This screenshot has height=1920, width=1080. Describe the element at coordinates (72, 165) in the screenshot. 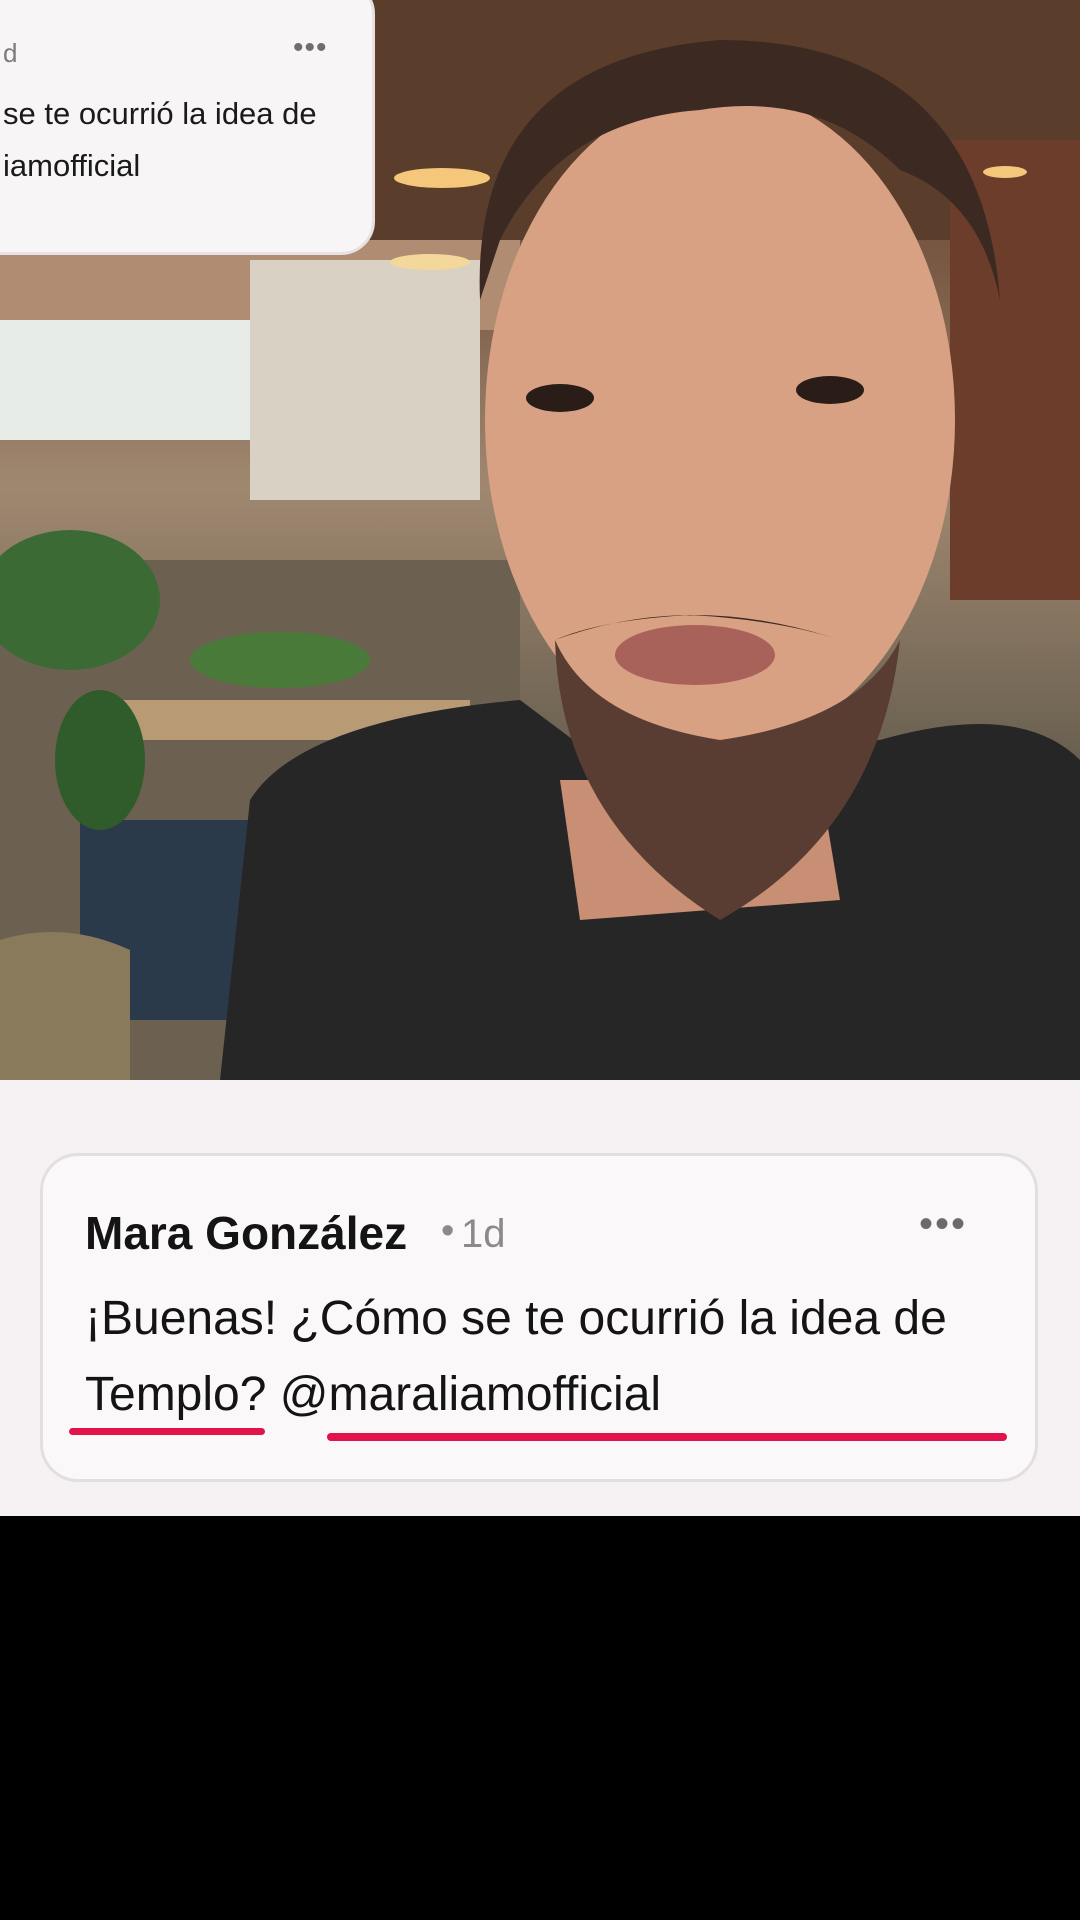

I see `previous-comment-line-2: iamofficial` at that location.